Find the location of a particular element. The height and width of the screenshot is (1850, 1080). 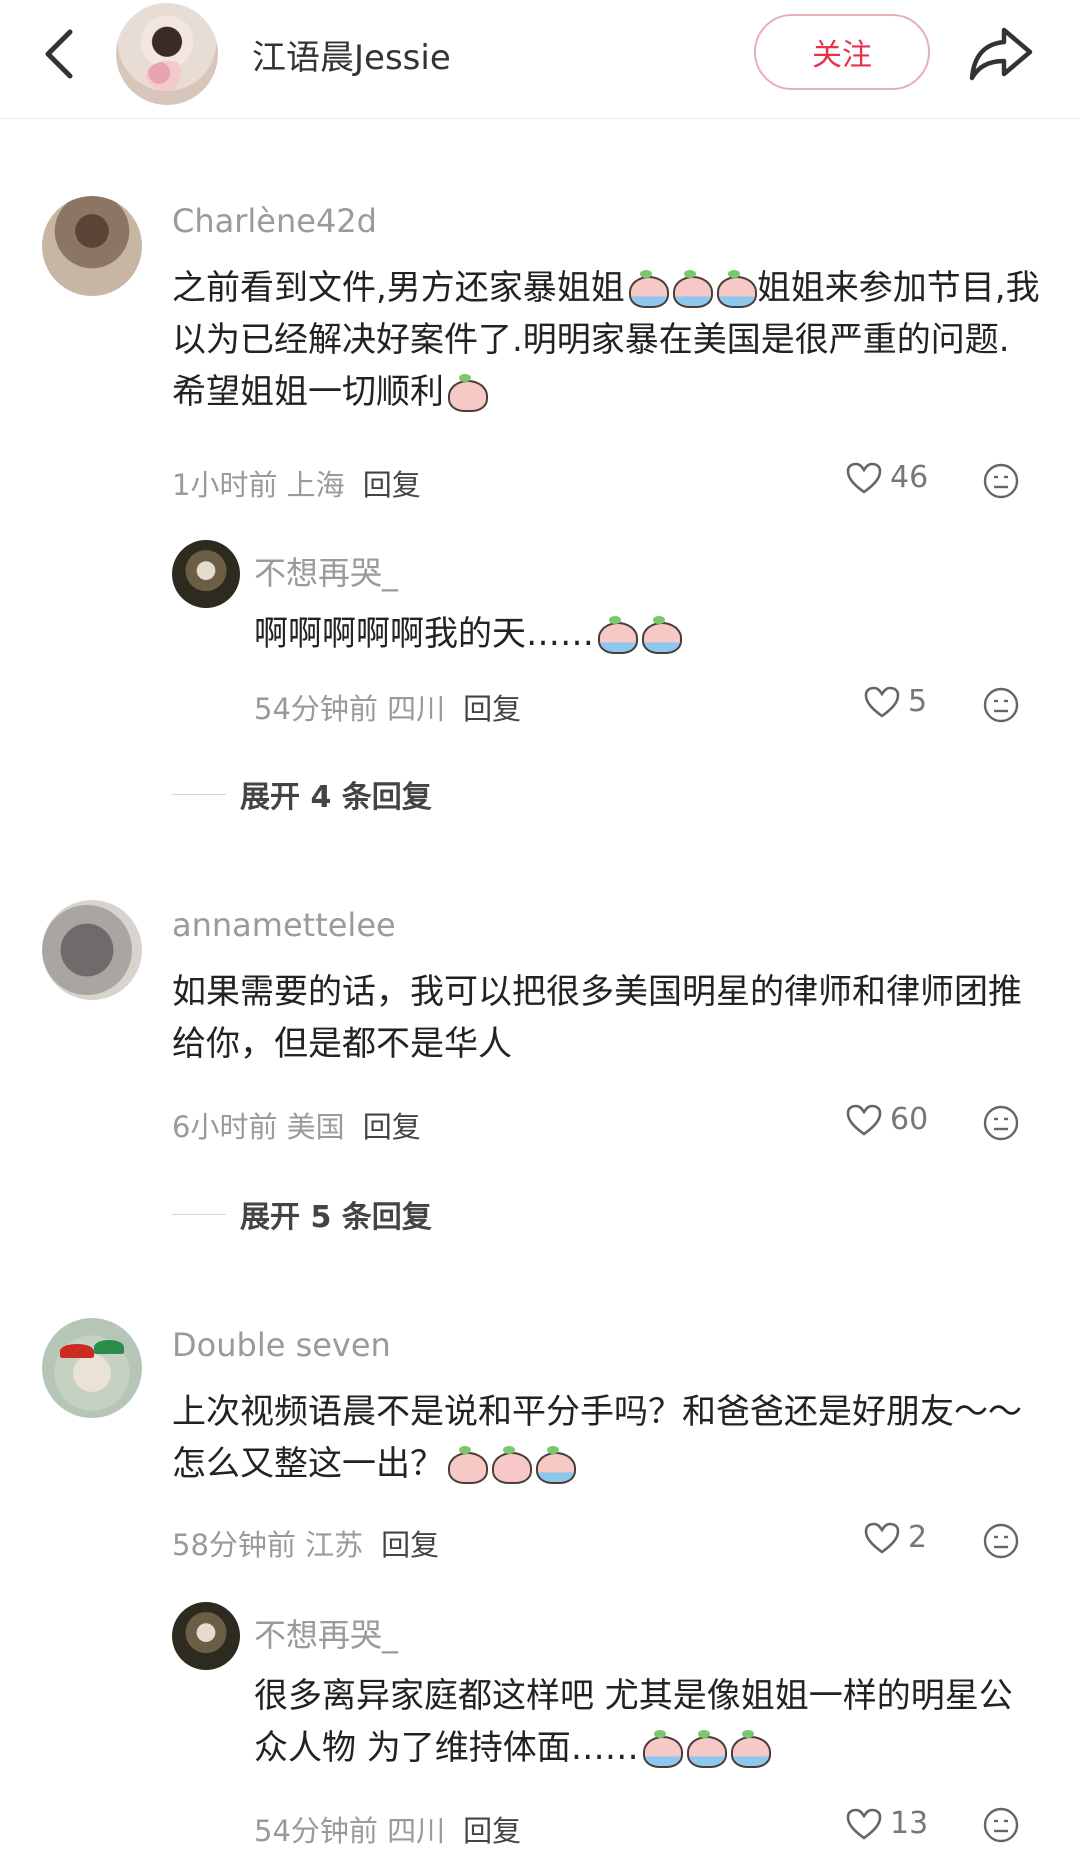

like-count: 2 is located at coordinates (918, 1537).